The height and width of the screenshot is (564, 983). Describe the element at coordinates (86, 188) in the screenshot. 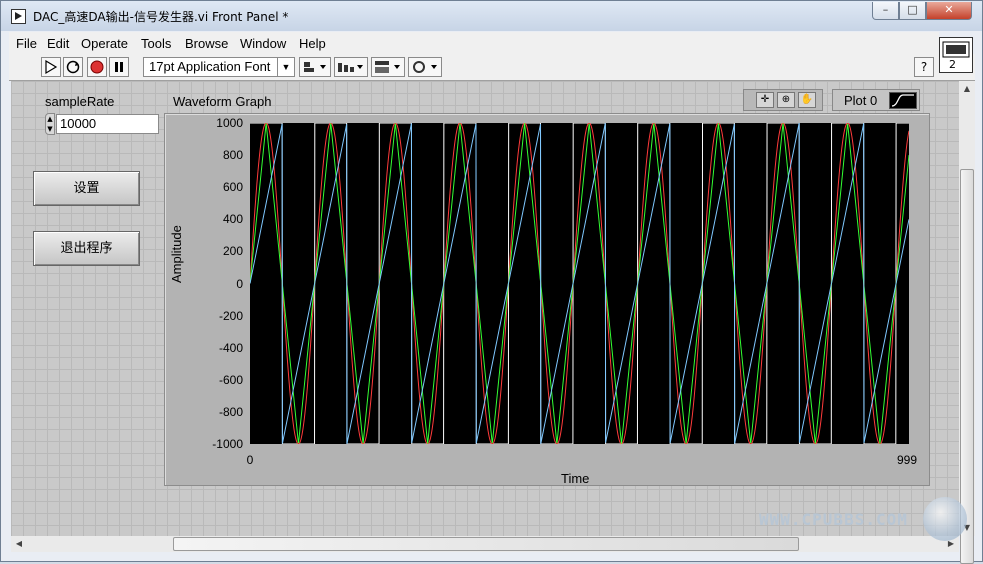

I see `set-button: 设置` at that location.